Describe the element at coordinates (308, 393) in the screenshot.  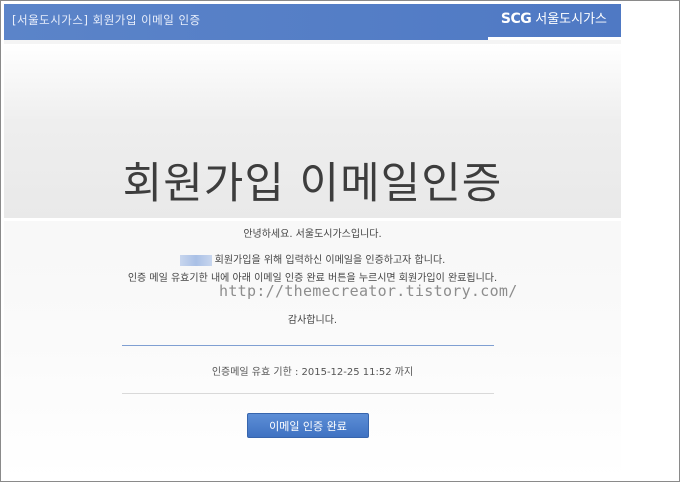
I see `divider-grey` at that location.